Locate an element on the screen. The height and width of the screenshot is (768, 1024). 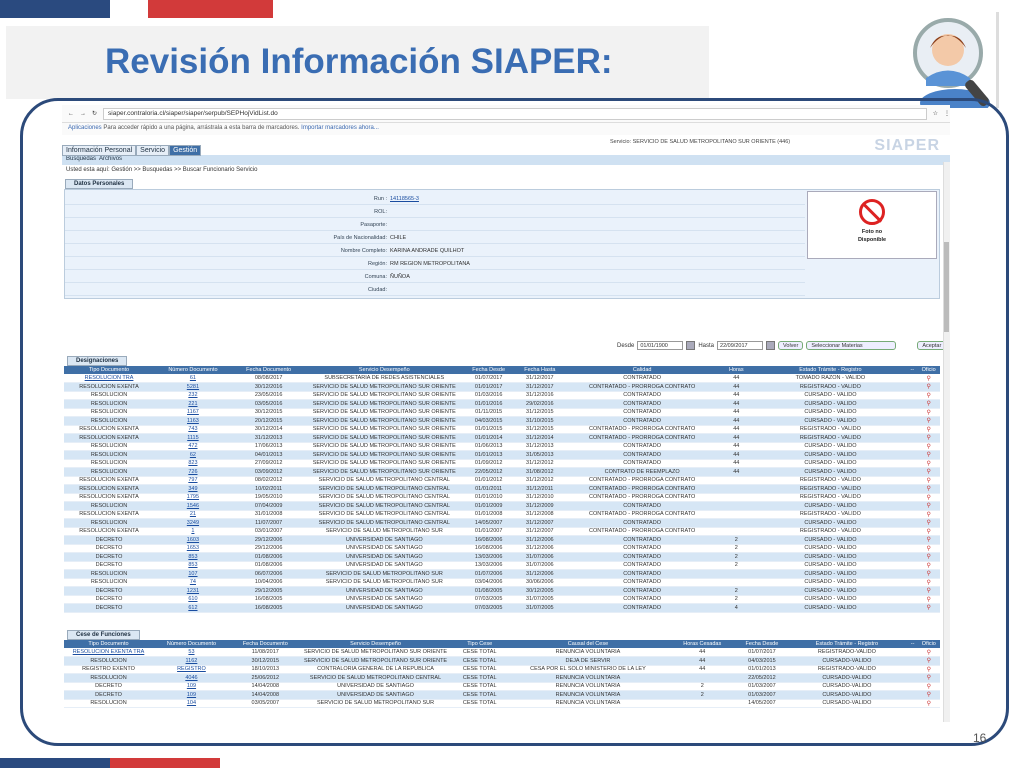
tab-informacion-personal: Información Personal is located at coordinates (99, 150).